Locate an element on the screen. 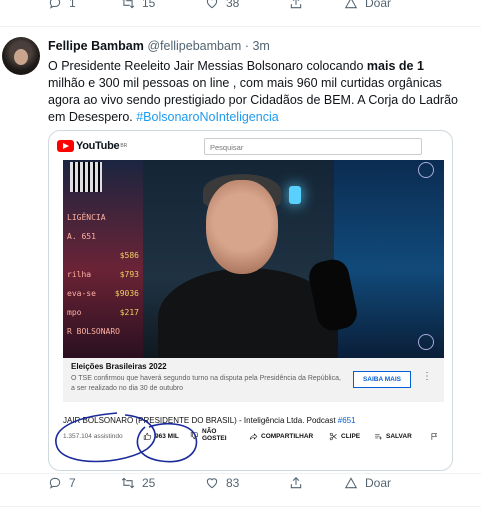 Image resolution: width=481 pixels, height=513 pixels. retweet-button: 15 is located at coordinates (138, 5).